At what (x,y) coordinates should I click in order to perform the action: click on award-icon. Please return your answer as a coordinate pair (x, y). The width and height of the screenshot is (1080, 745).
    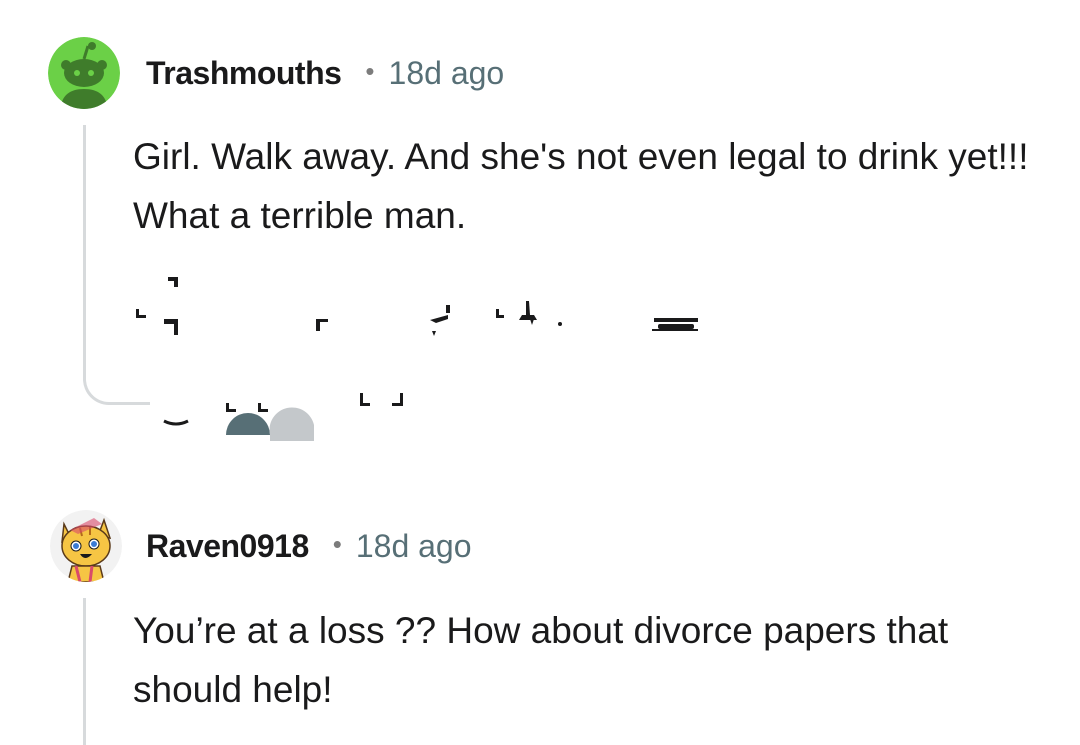
    Looking at the image, I should click on (322, 325).